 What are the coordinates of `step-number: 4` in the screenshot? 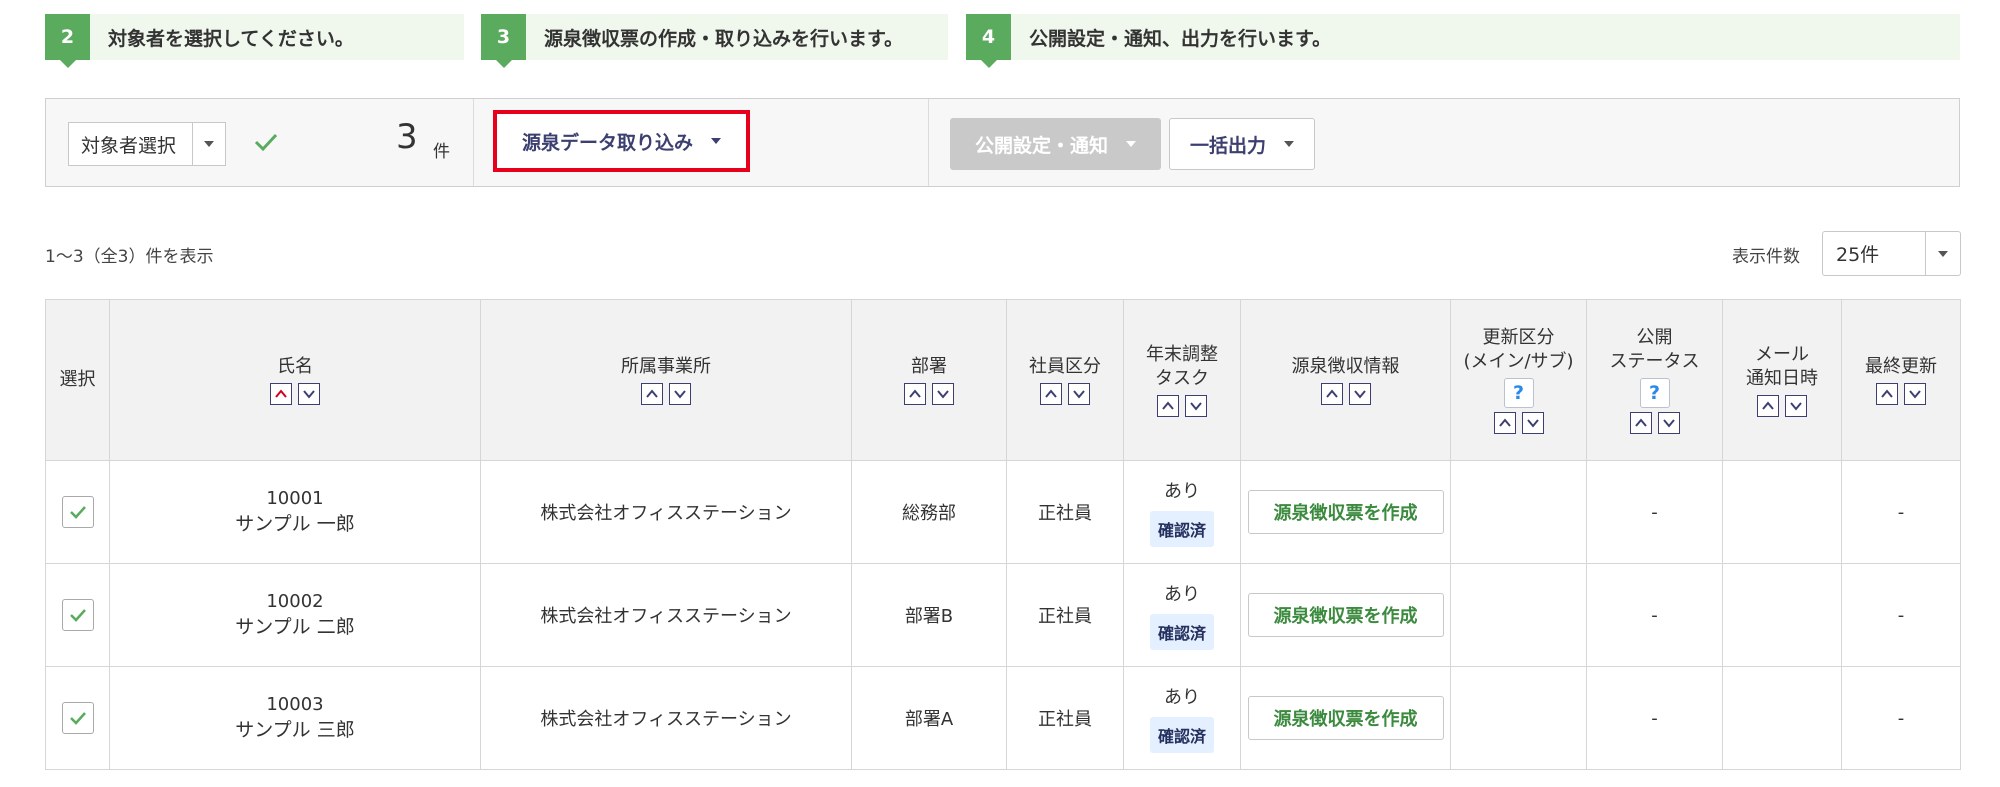 It's located at (988, 41).